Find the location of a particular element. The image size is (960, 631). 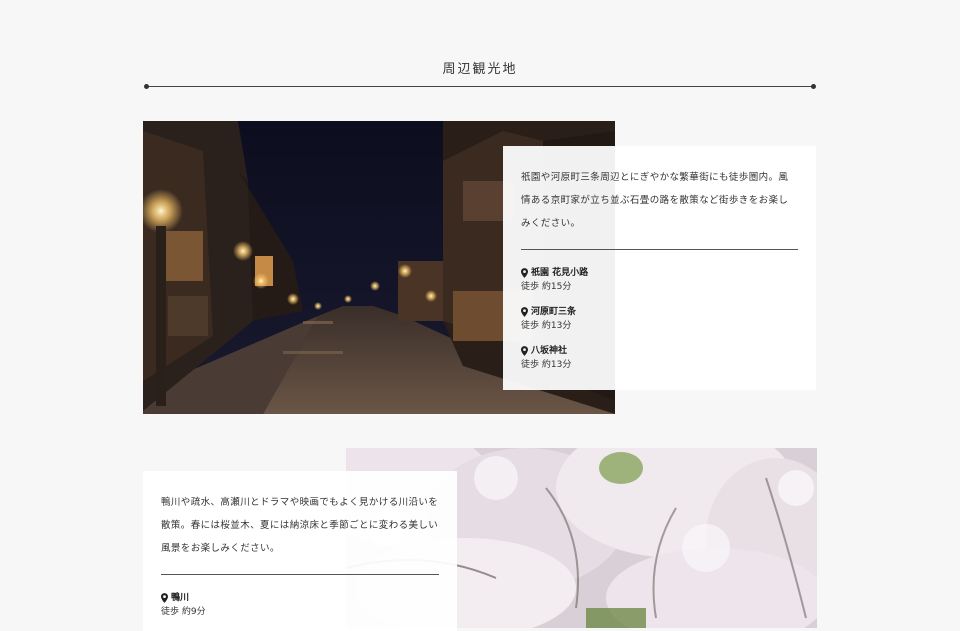

spot-name: 八坂神社 is located at coordinates (549, 351).